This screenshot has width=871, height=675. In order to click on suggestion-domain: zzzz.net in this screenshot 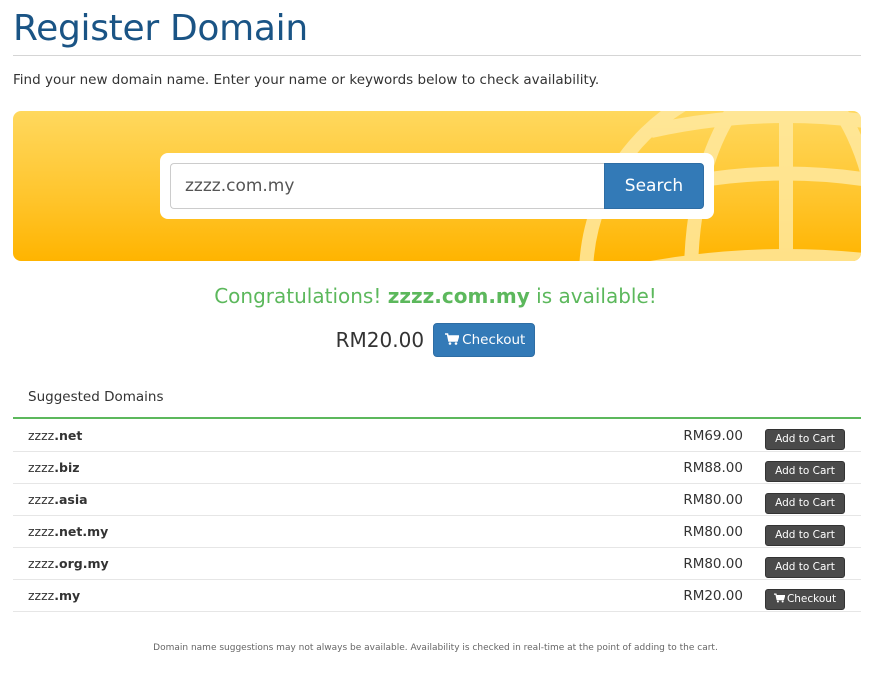, I will do `click(55, 435)`.